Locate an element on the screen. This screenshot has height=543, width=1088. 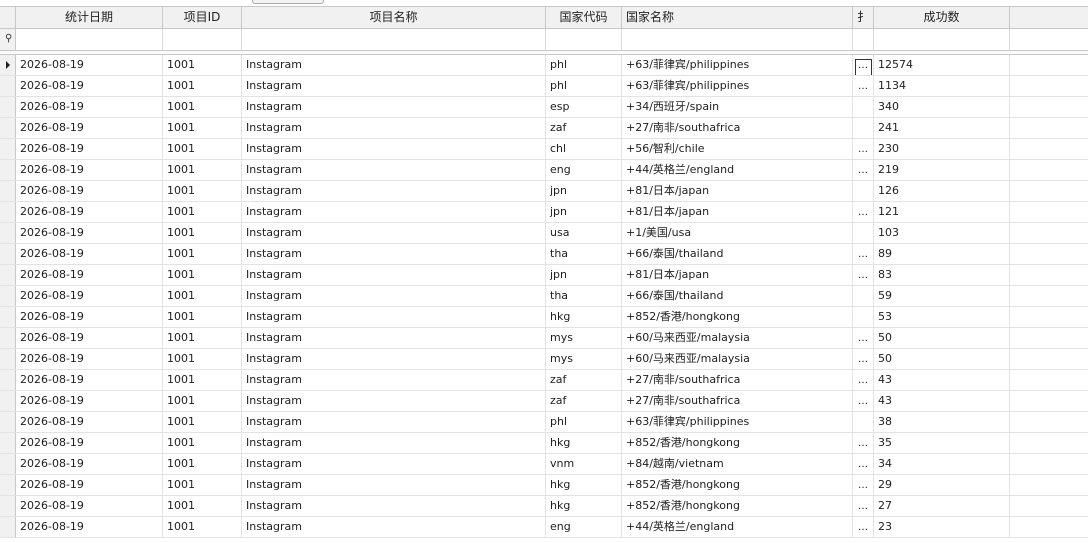
cell-success-count: 34 is located at coordinates (942, 464).